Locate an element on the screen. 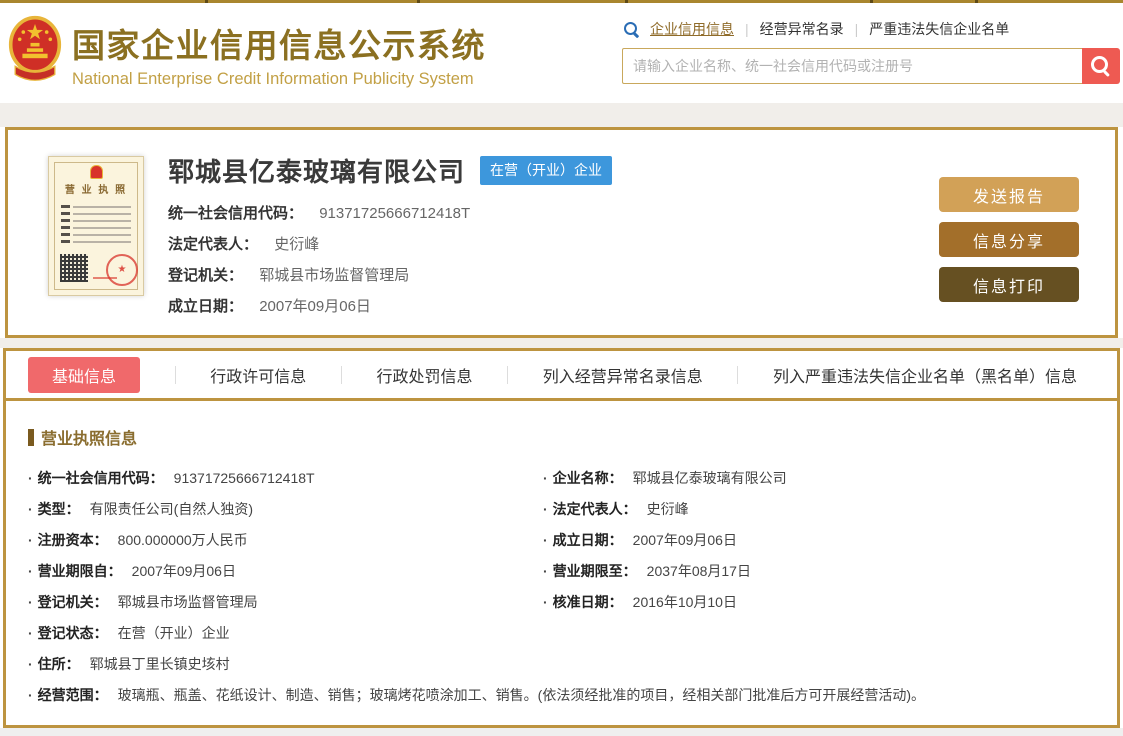 The width and height of the screenshot is (1123, 736). magnifier-icon is located at coordinates (1101, 66).